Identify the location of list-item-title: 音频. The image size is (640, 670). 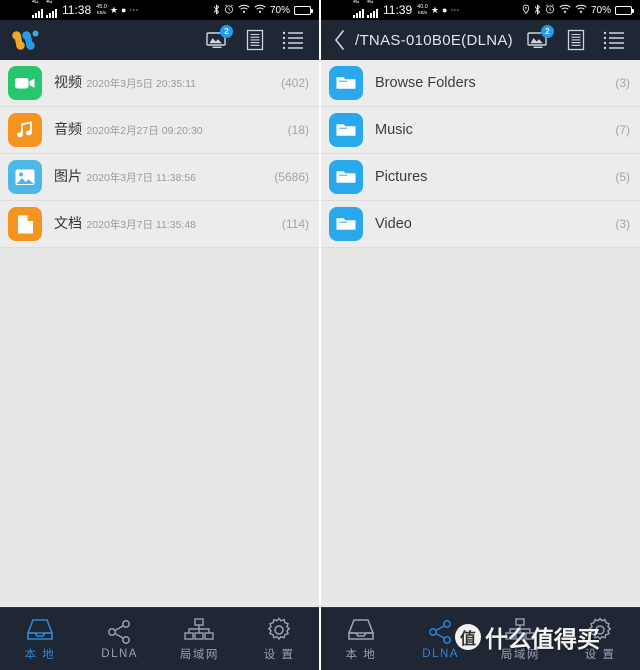
(68, 129).